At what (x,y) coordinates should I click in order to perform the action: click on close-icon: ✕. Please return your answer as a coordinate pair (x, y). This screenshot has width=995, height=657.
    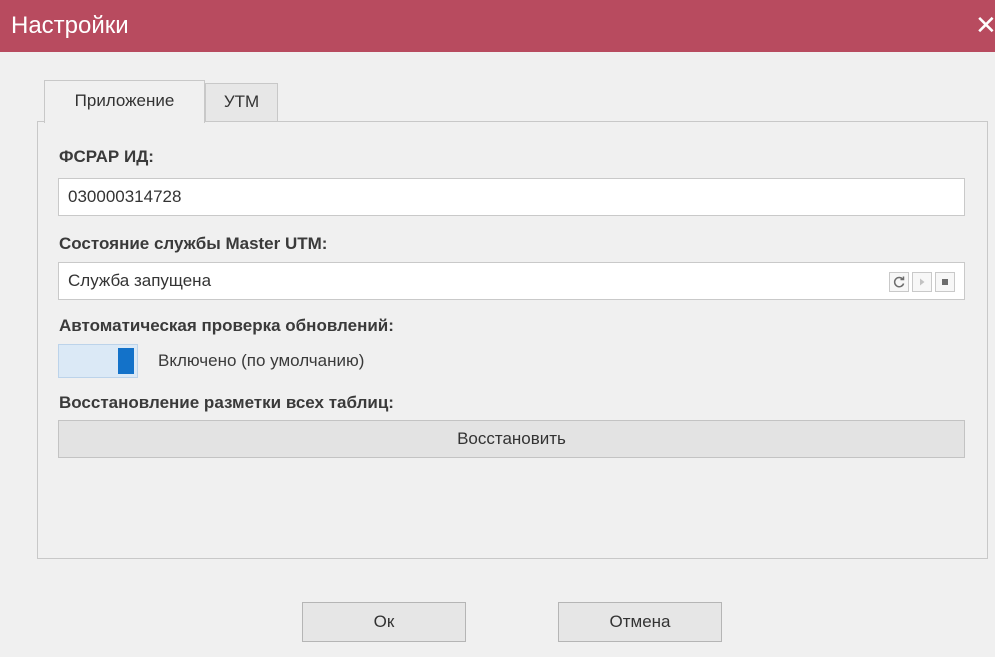
    Looking at the image, I should click on (985, 25).